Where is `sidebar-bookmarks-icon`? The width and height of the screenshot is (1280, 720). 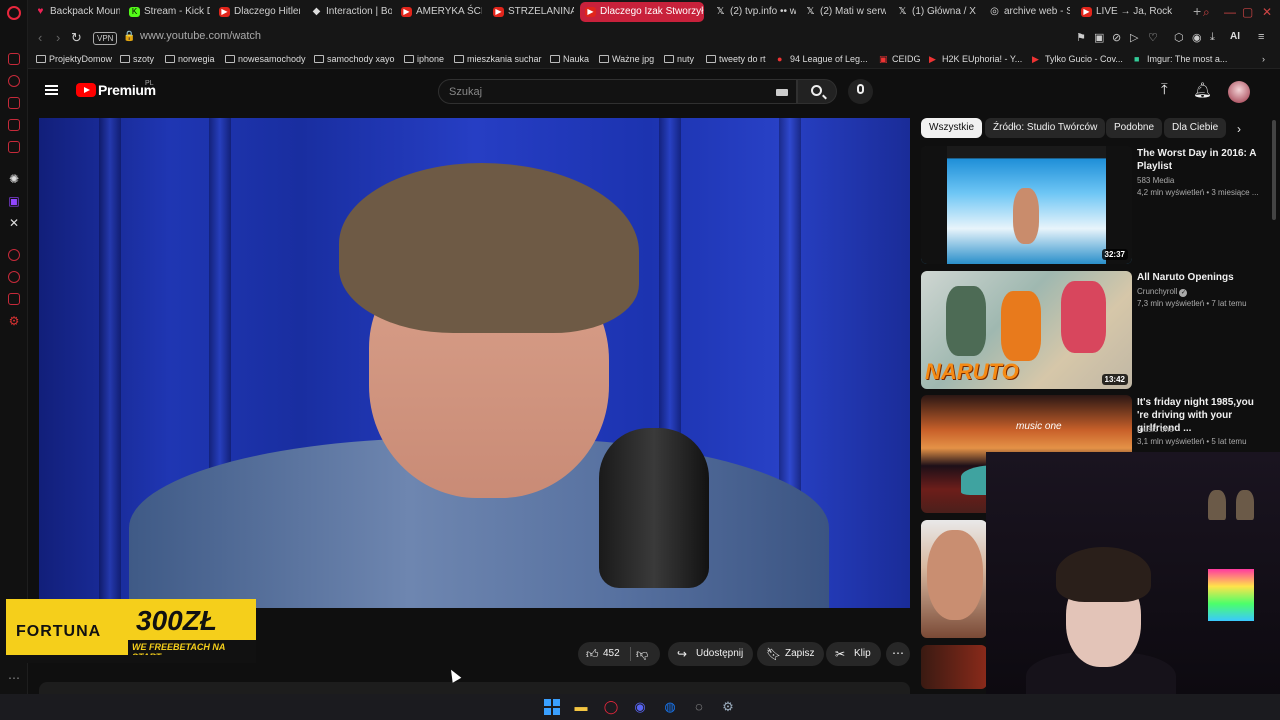
sidebar-bookmarks-icon is located at coordinates (14, 103).